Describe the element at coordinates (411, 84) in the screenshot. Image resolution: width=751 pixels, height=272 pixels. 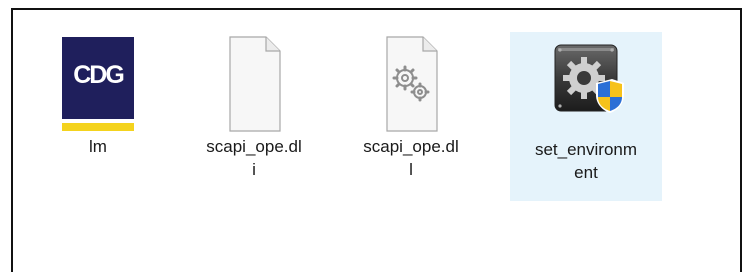
I see `gear-document-icon` at that location.